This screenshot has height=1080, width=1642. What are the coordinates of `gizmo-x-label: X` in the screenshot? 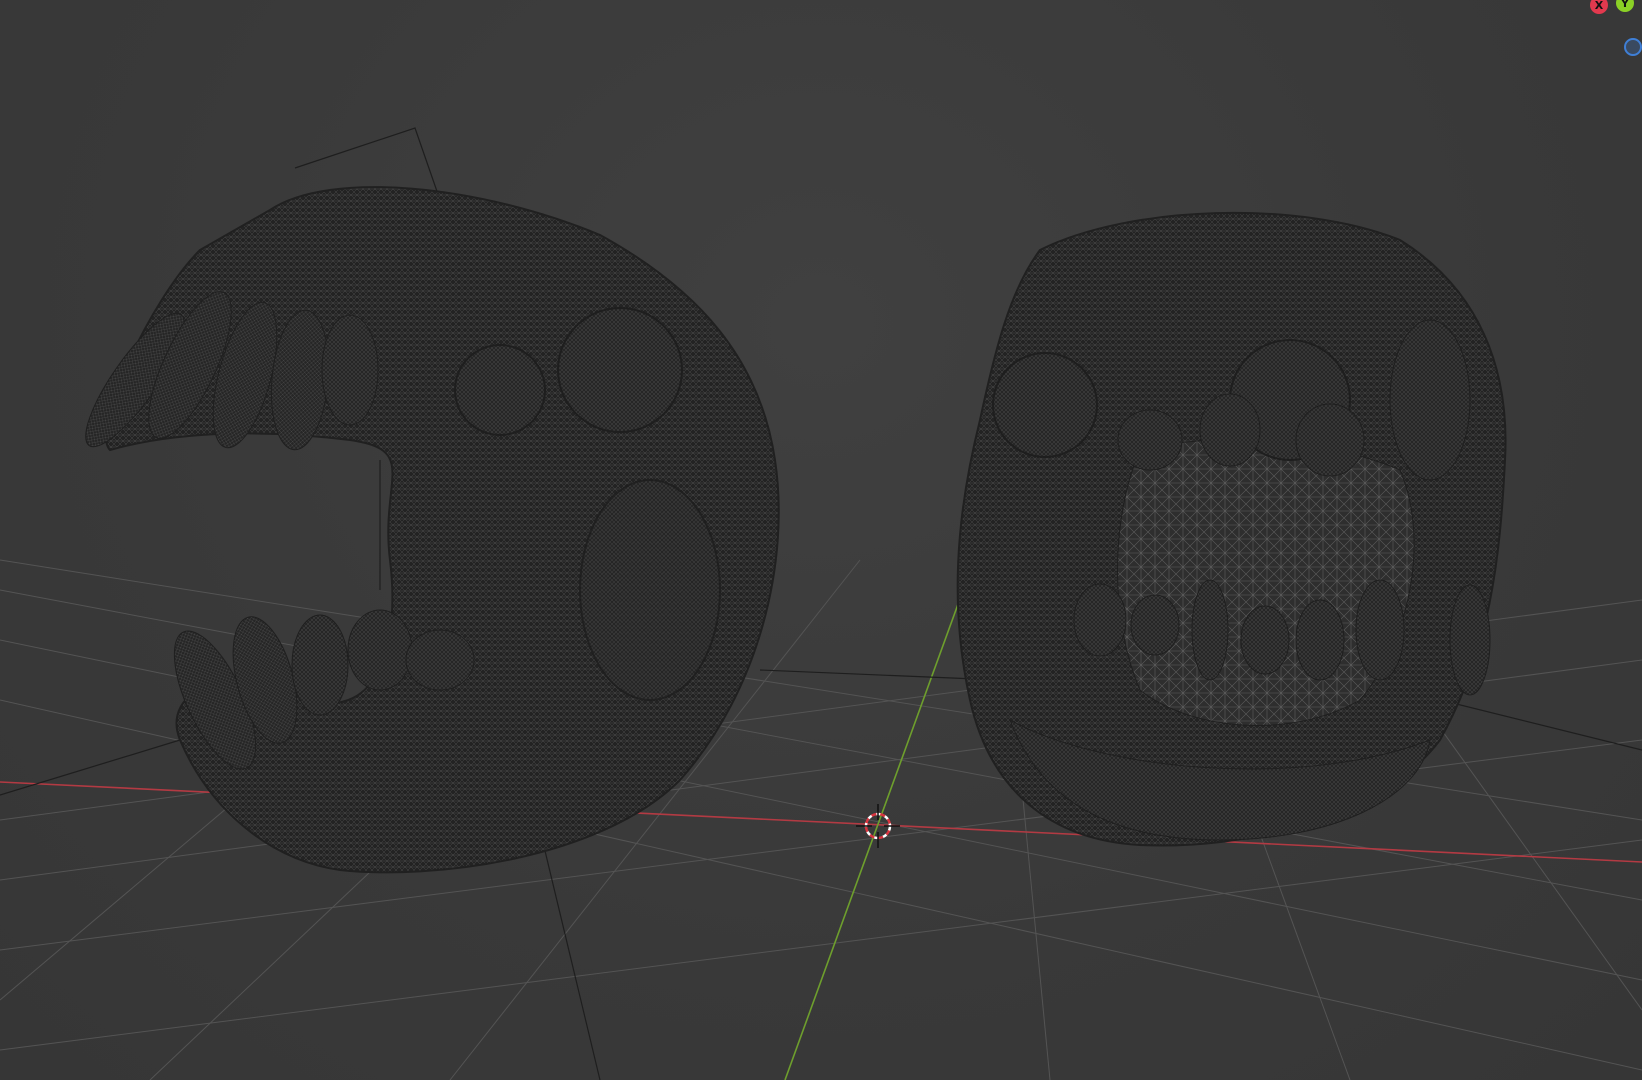 It's located at (1599, 6).